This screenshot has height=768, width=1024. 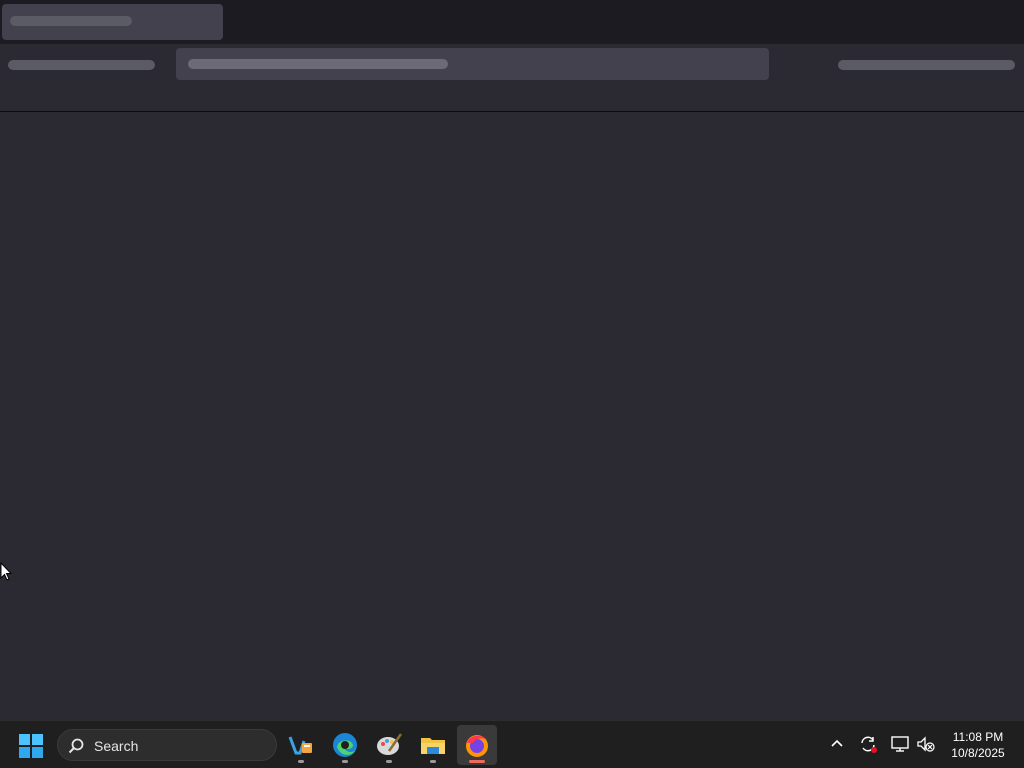 What do you see at coordinates (868, 744) in the screenshot?
I see `sync-update-icon` at bounding box center [868, 744].